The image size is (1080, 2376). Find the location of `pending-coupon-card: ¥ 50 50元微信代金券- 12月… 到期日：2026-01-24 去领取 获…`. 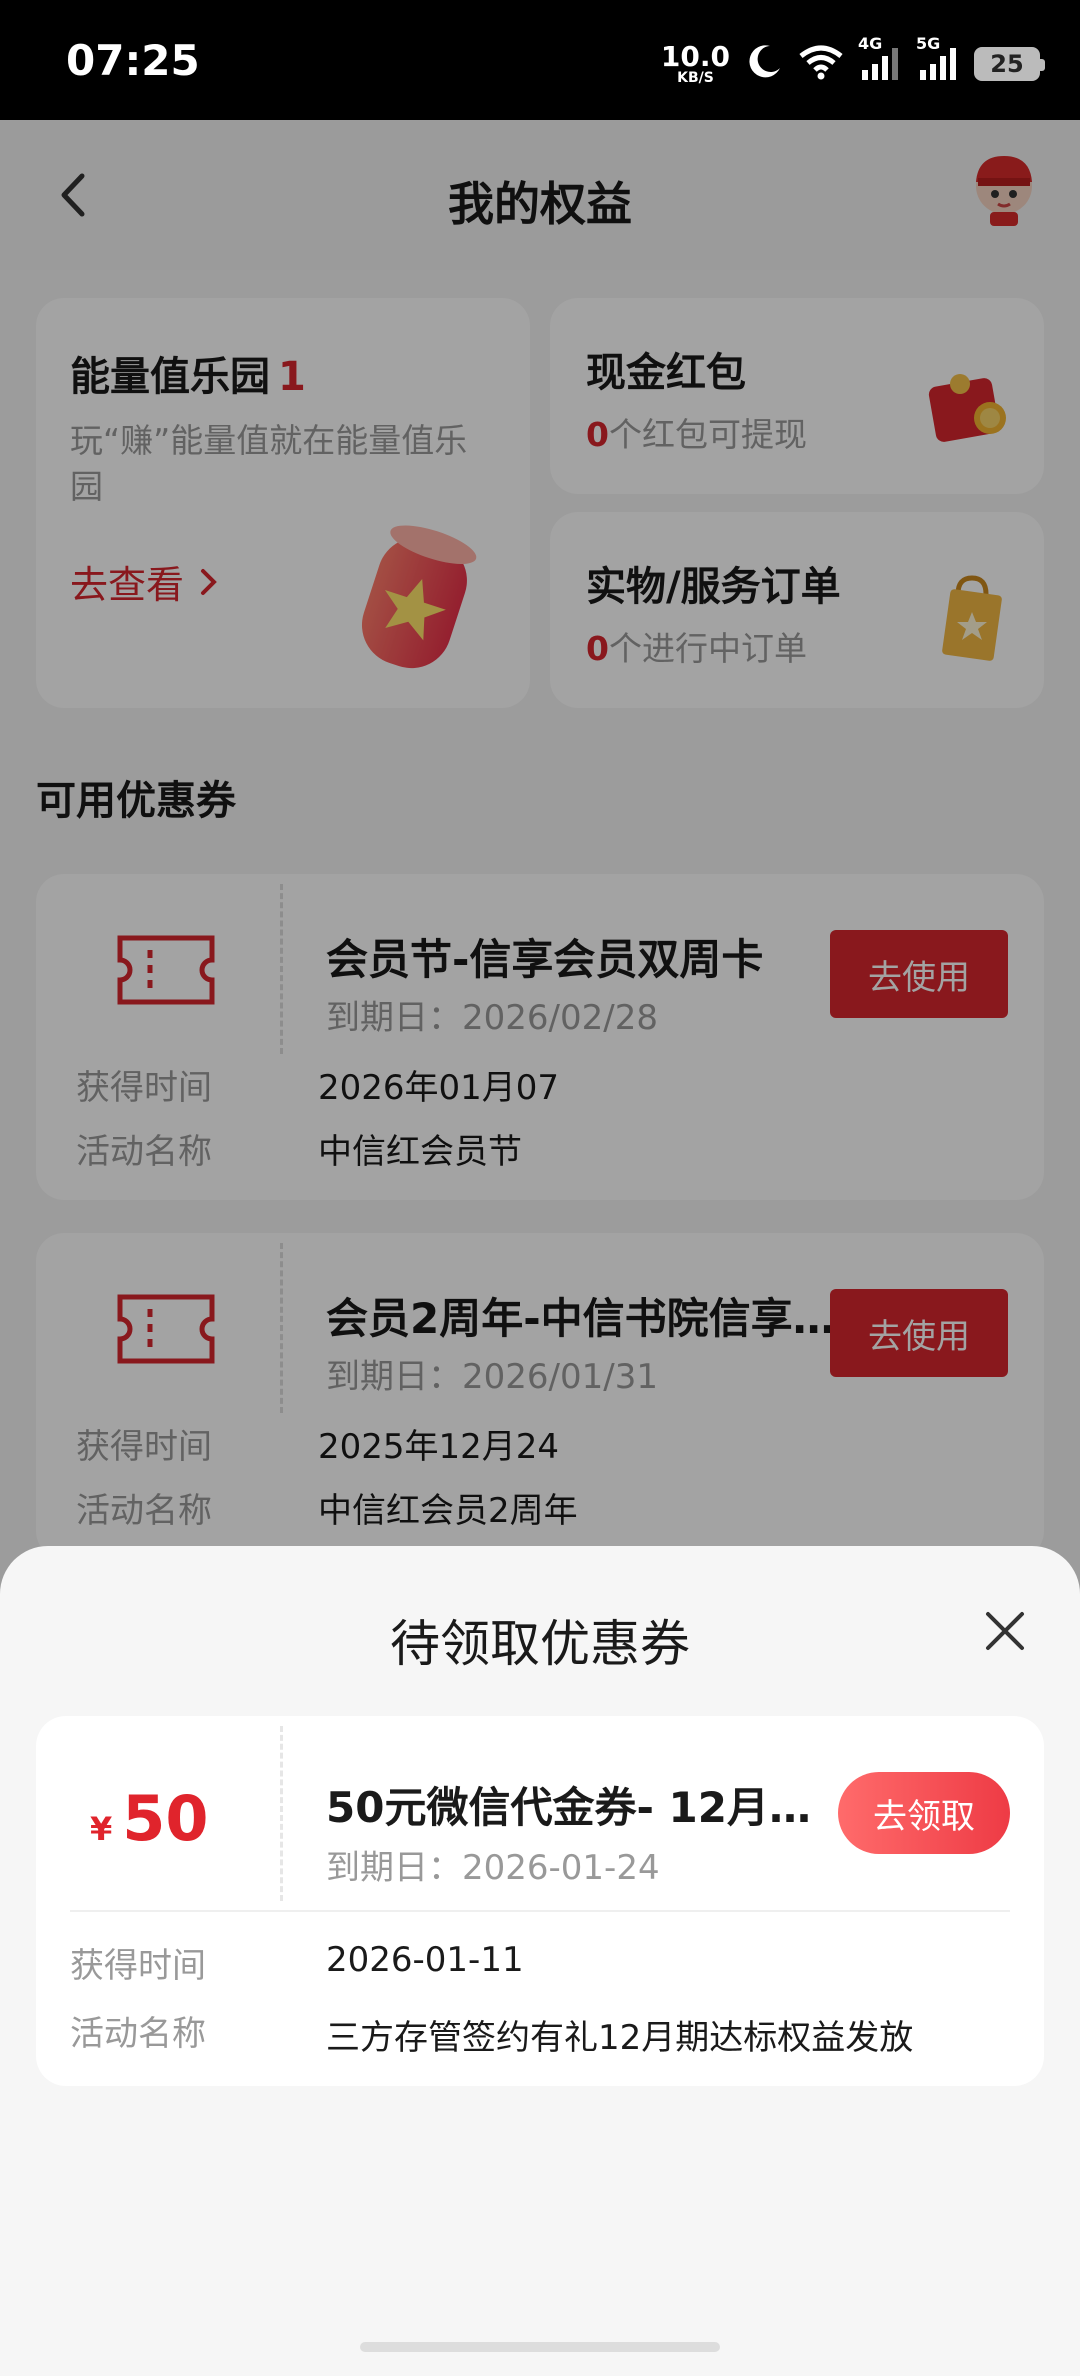

pending-coupon-card: ¥ 50 50元微信代金券- 12月… 到期日：2026-01-24 去领取 获… is located at coordinates (540, 1901).